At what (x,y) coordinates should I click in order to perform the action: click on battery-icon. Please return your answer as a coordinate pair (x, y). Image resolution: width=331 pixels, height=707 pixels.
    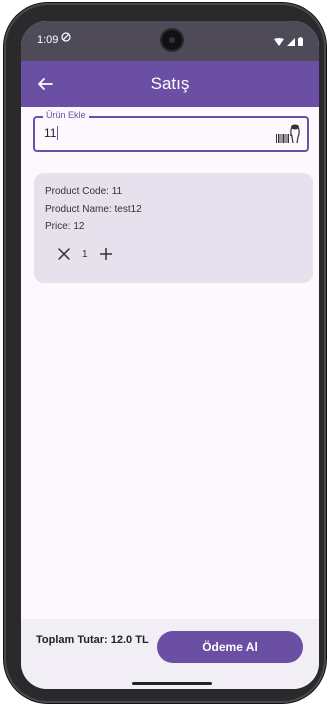
    Looking at the image, I should click on (300, 42).